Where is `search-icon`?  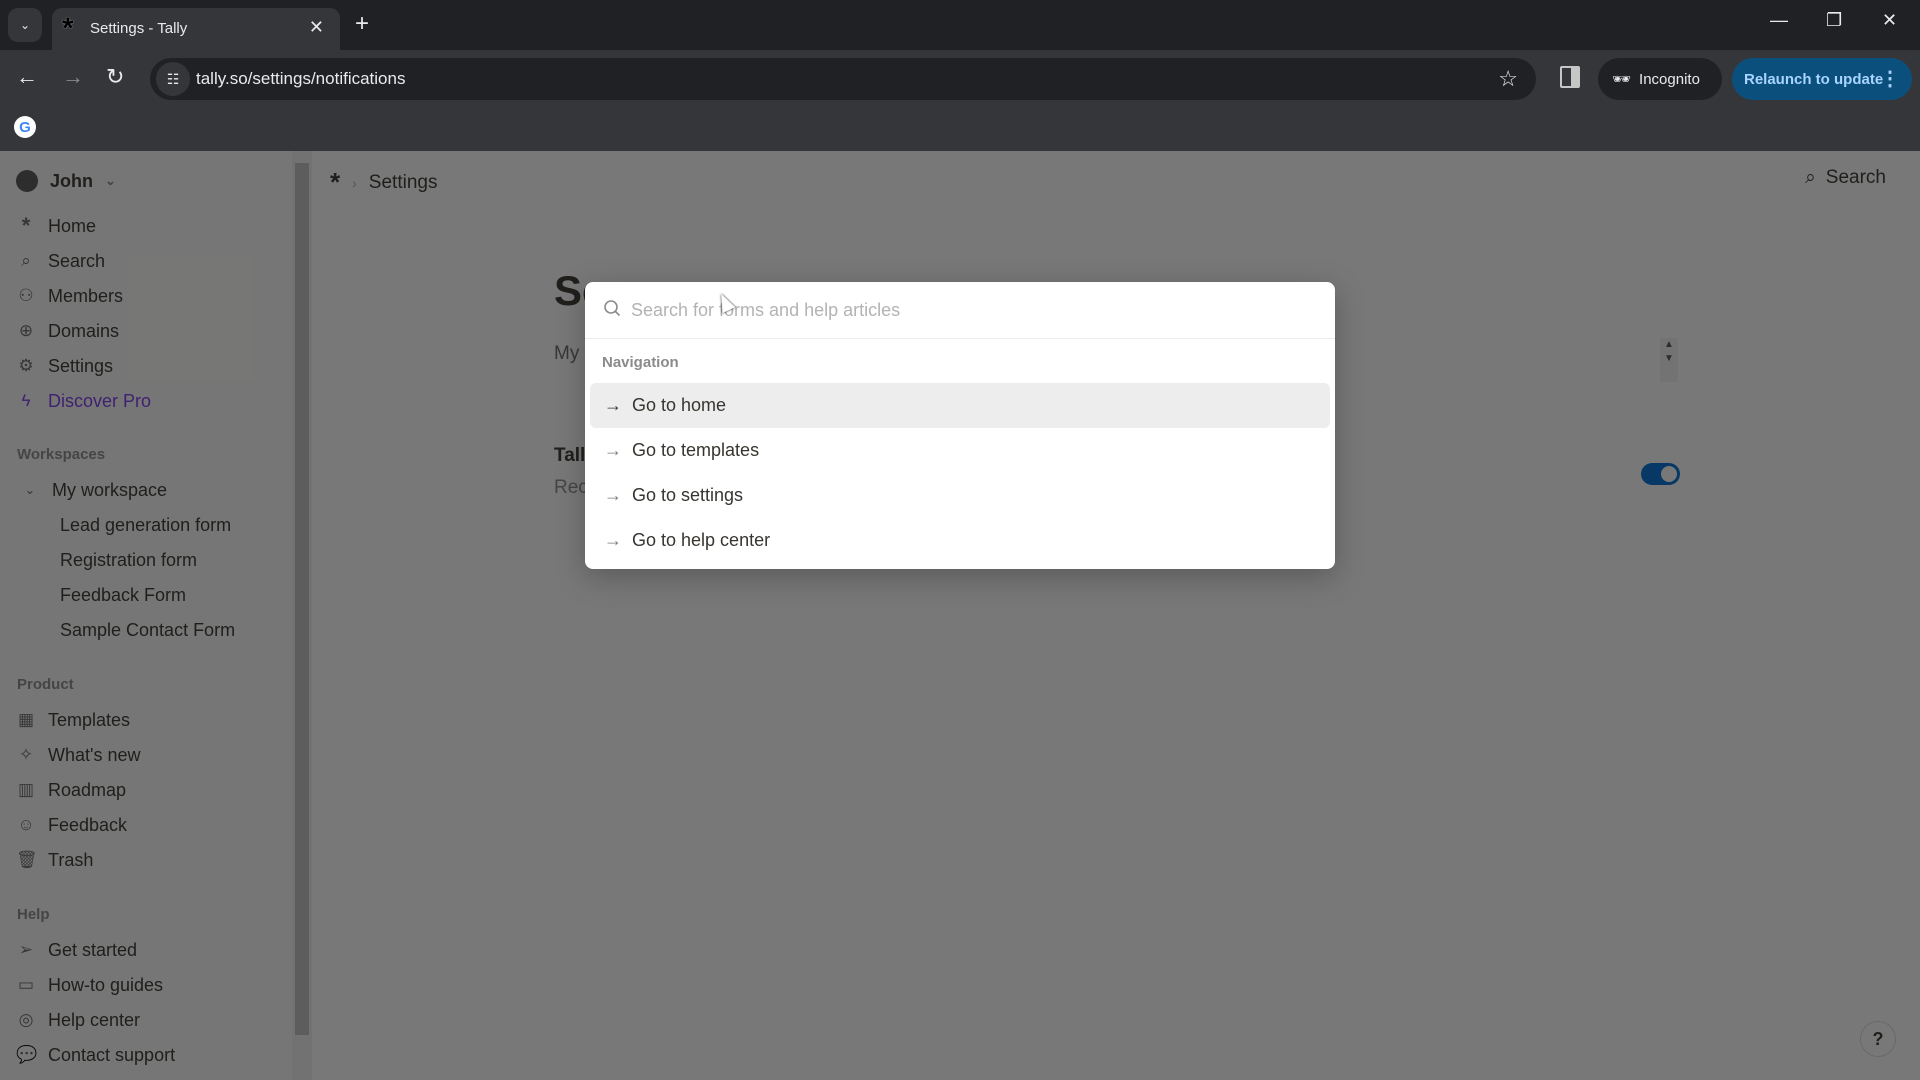
search-icon is located at coordinates (612, 308).